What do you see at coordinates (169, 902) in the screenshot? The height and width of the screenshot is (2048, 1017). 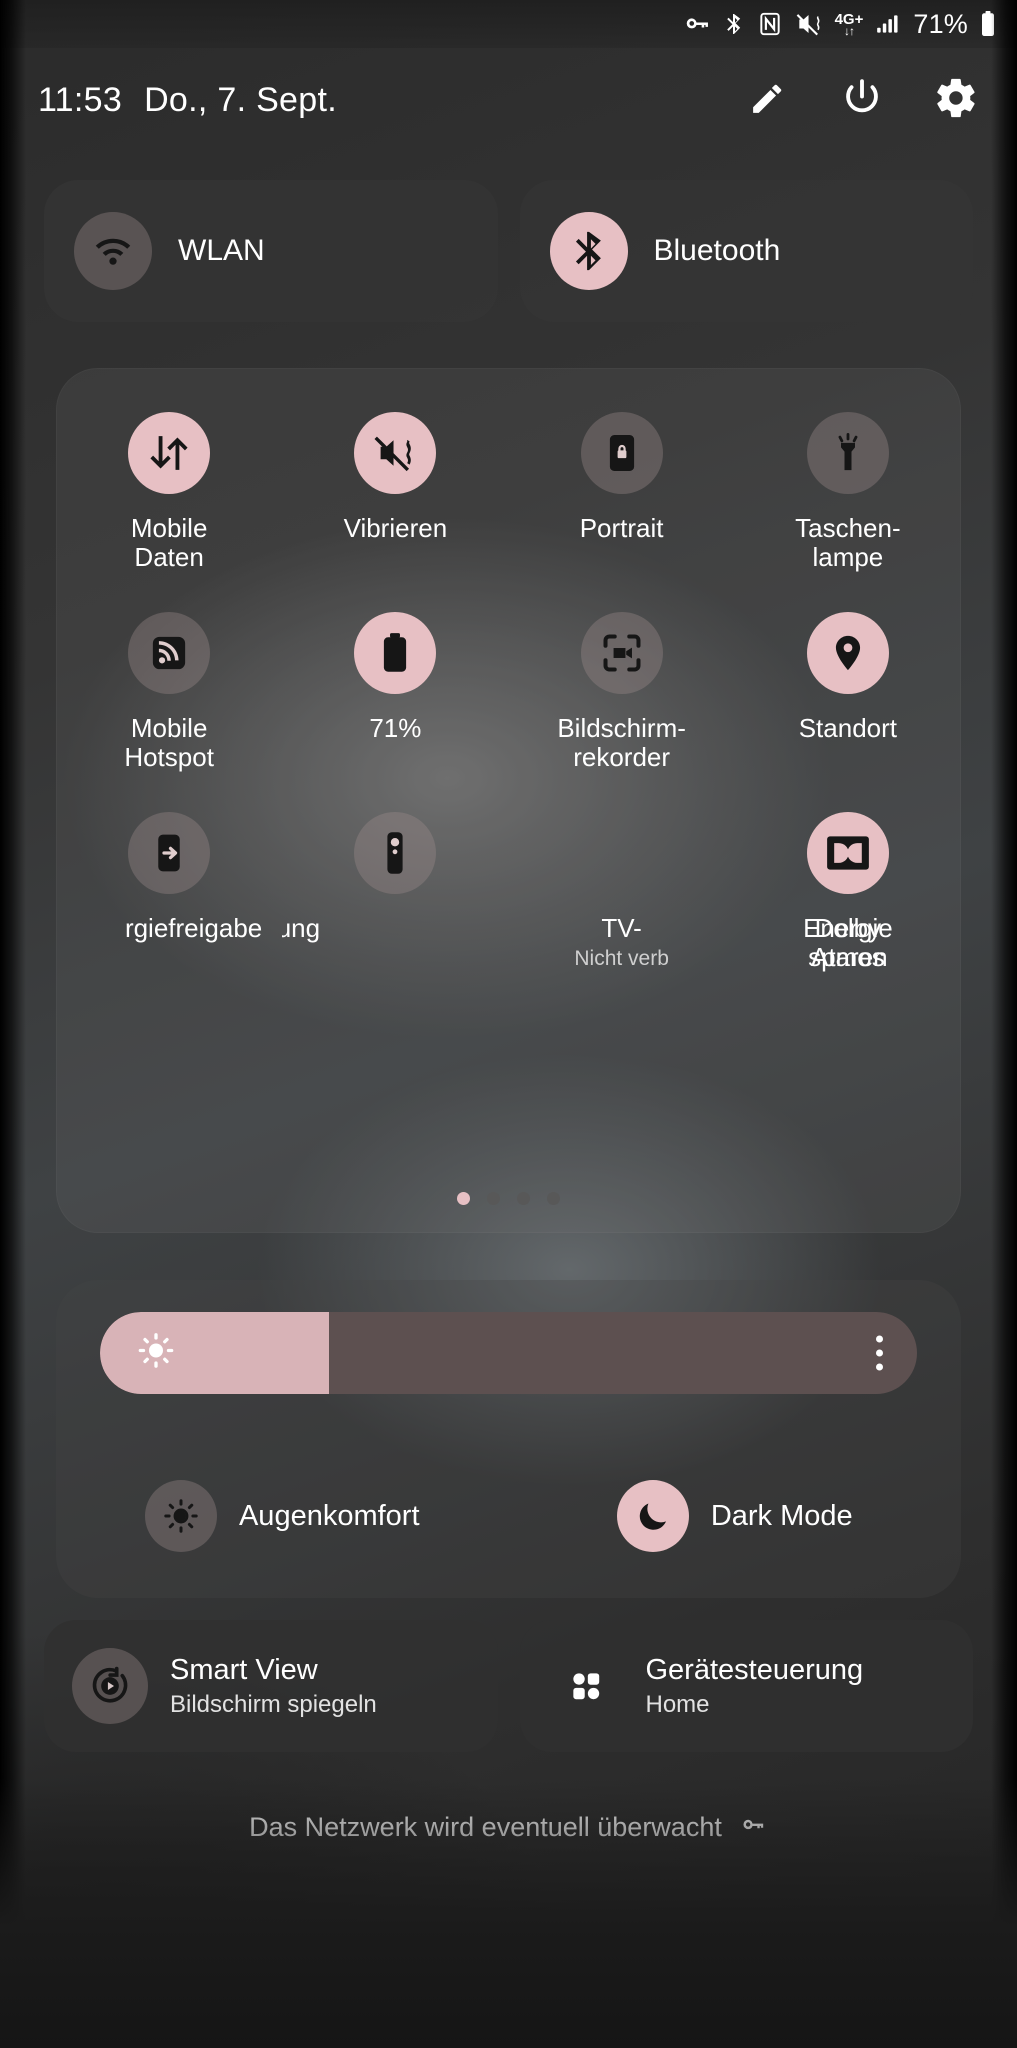 I see `tile-power-share: rgiefreigabe` at bounding box center [169, 902].